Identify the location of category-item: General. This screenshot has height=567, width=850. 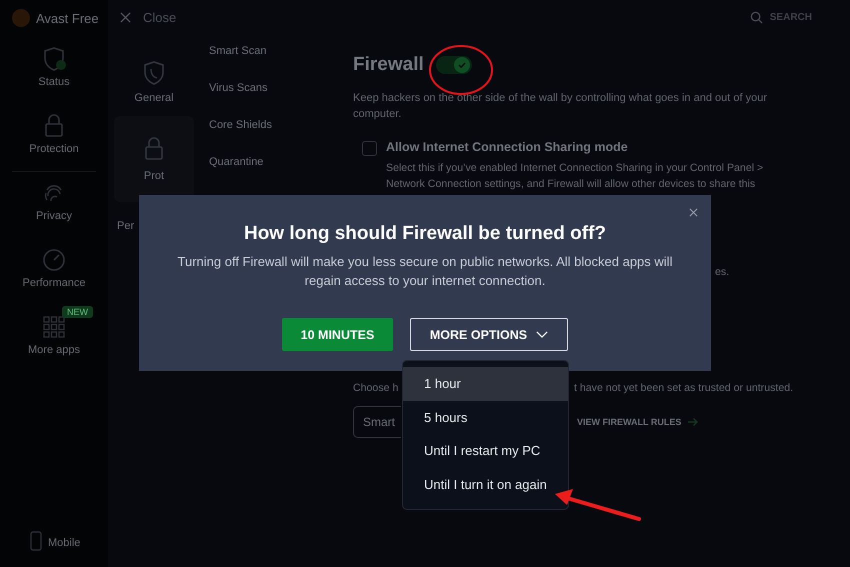
(154, 98).